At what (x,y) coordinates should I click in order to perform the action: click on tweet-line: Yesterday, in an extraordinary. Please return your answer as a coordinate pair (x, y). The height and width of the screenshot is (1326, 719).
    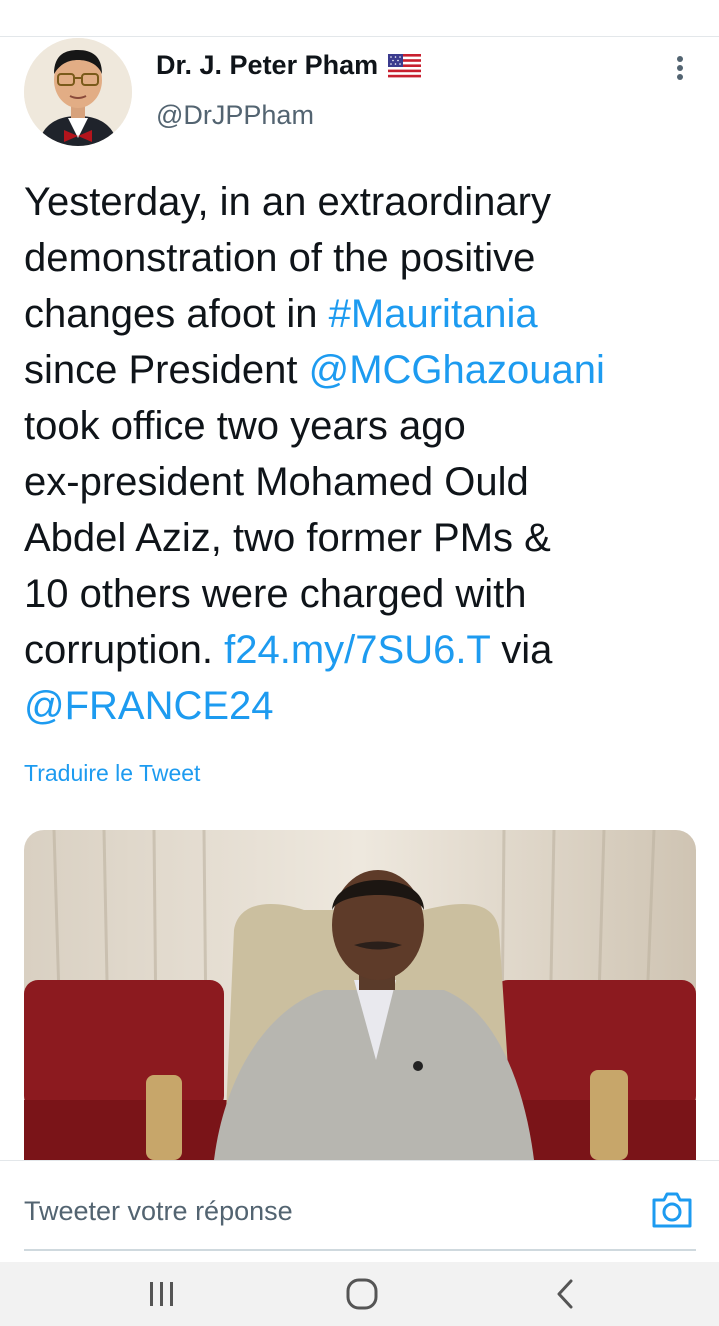
    Looking at the image, I should click on (364, 202).